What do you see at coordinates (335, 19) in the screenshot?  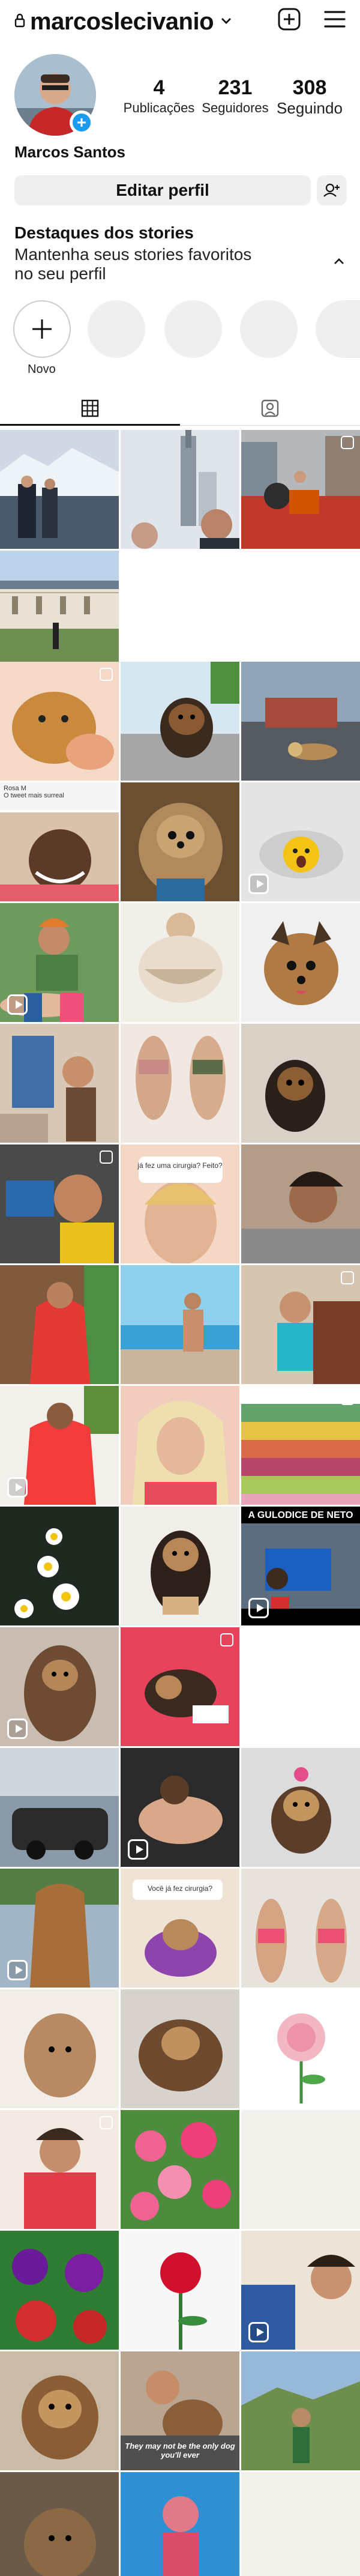 I see `menu-icon` at bounding box center [335, 19].